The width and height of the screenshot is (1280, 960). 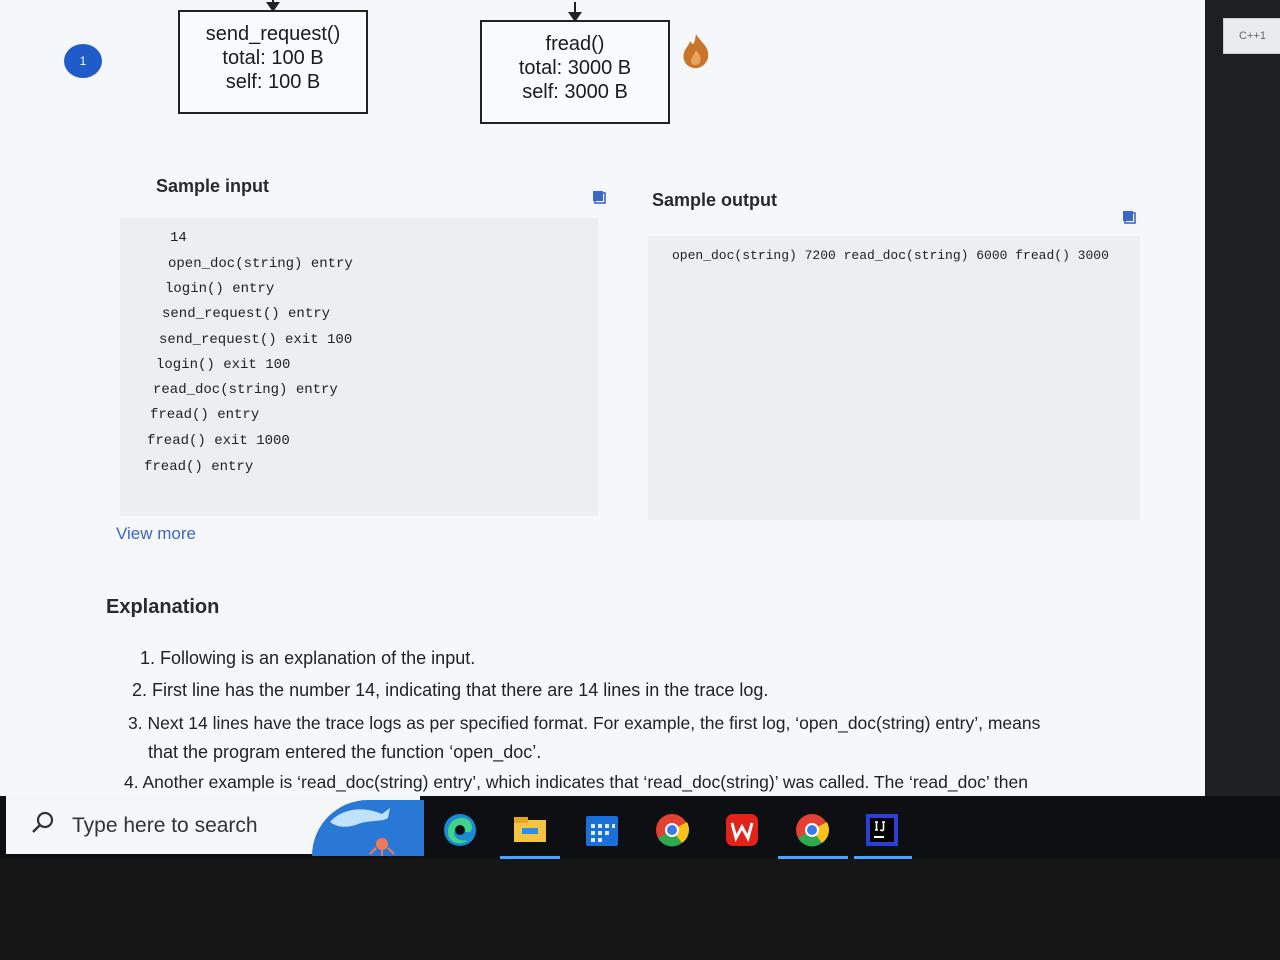 What do you see at coordinates (696, 51) in the screenshot?
I see `flame-icon` at bounding box center [696, 51].